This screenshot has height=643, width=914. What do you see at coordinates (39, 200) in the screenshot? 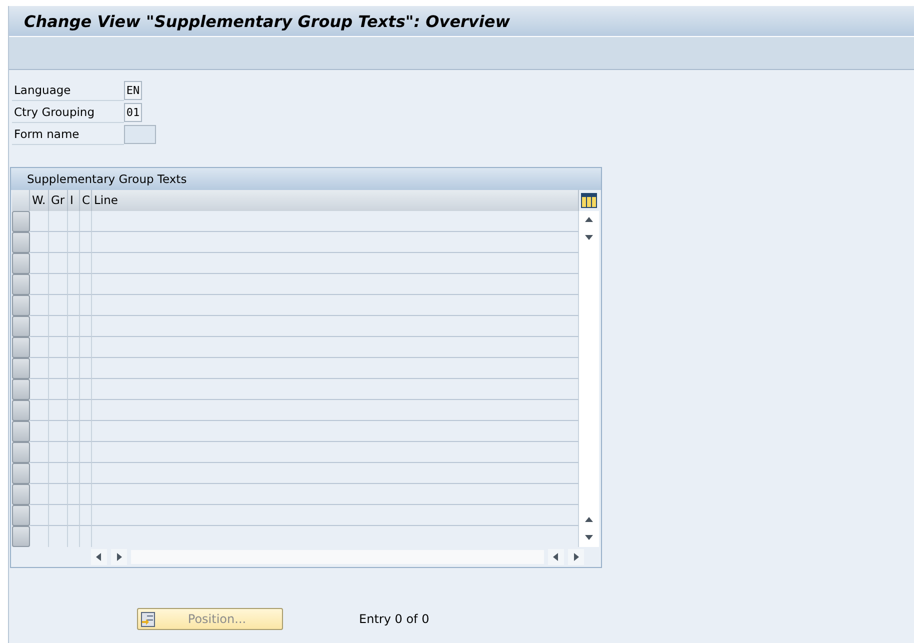
I see `column-header: W.` at bounding box center [39, 200].